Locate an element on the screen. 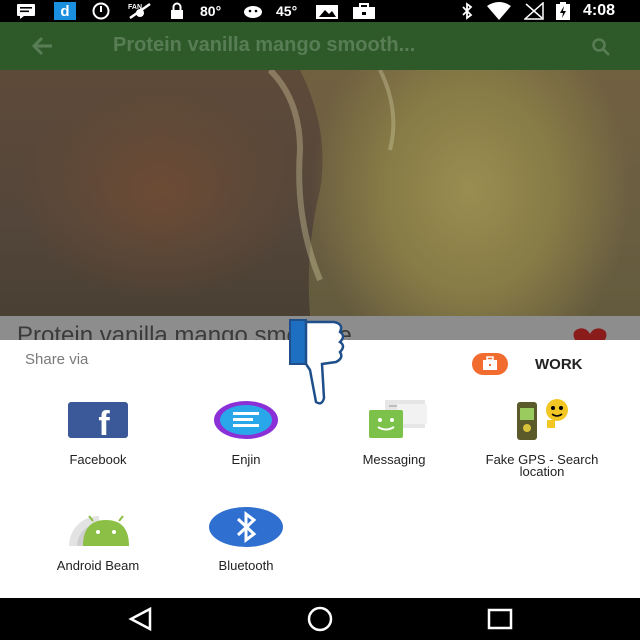  share-app-facebook: f Facebook is located at coordinates (98, 435).